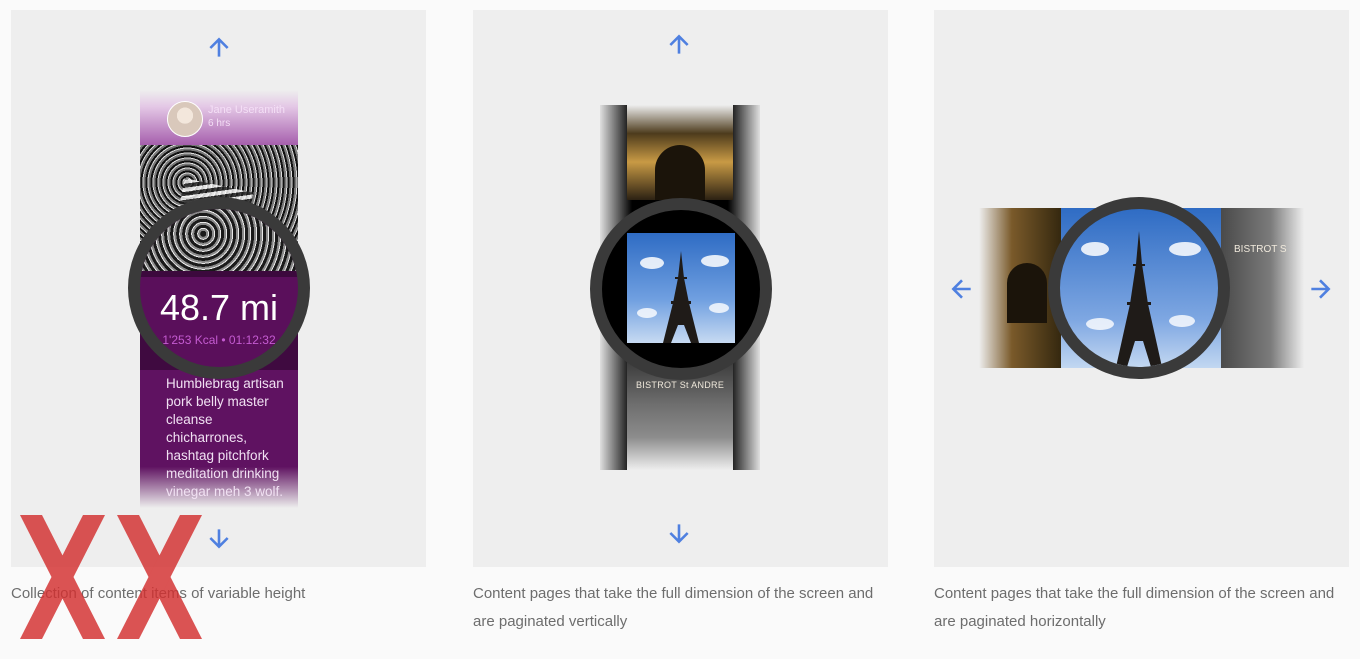 The height and width of the screenshot is (659, 1360). Describe the element at coordinates (680, 385) in the screenshot. I see `bistro-sign: BISTROT St ANDRE` at that location.